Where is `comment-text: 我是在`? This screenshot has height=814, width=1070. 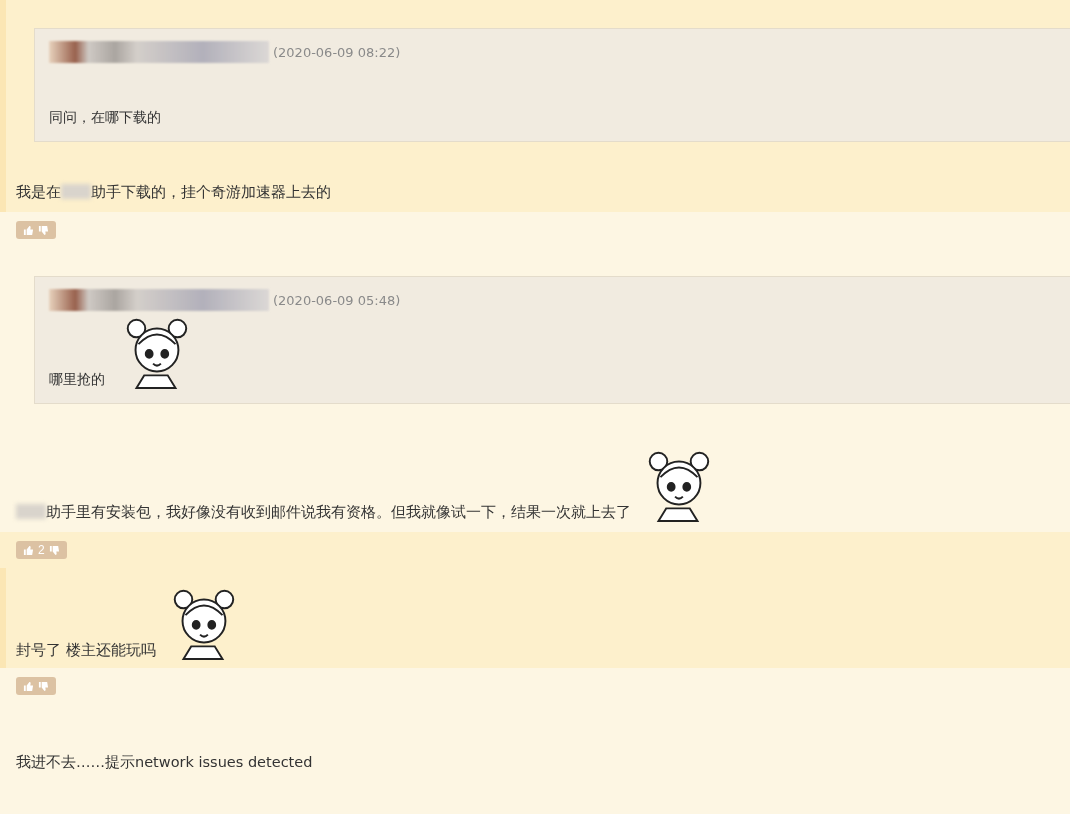 comment-text: 我是在 is located at coordinates (38, 192).